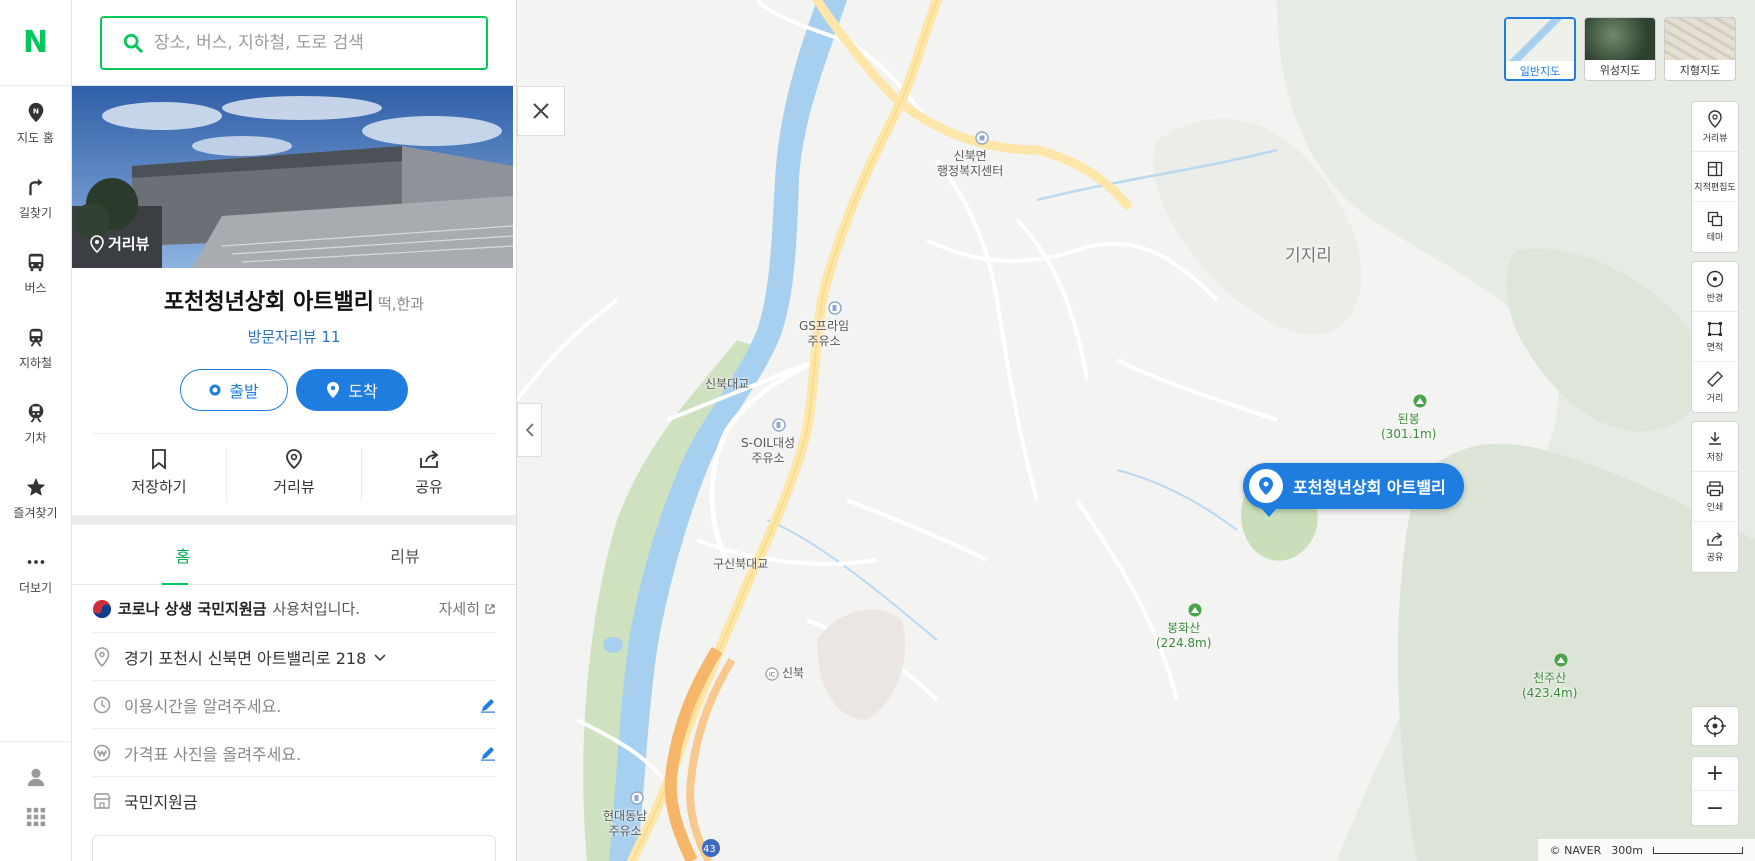 The image size is (1755, 861). I want to click on save-action: 저장하기, so click(159, 474).